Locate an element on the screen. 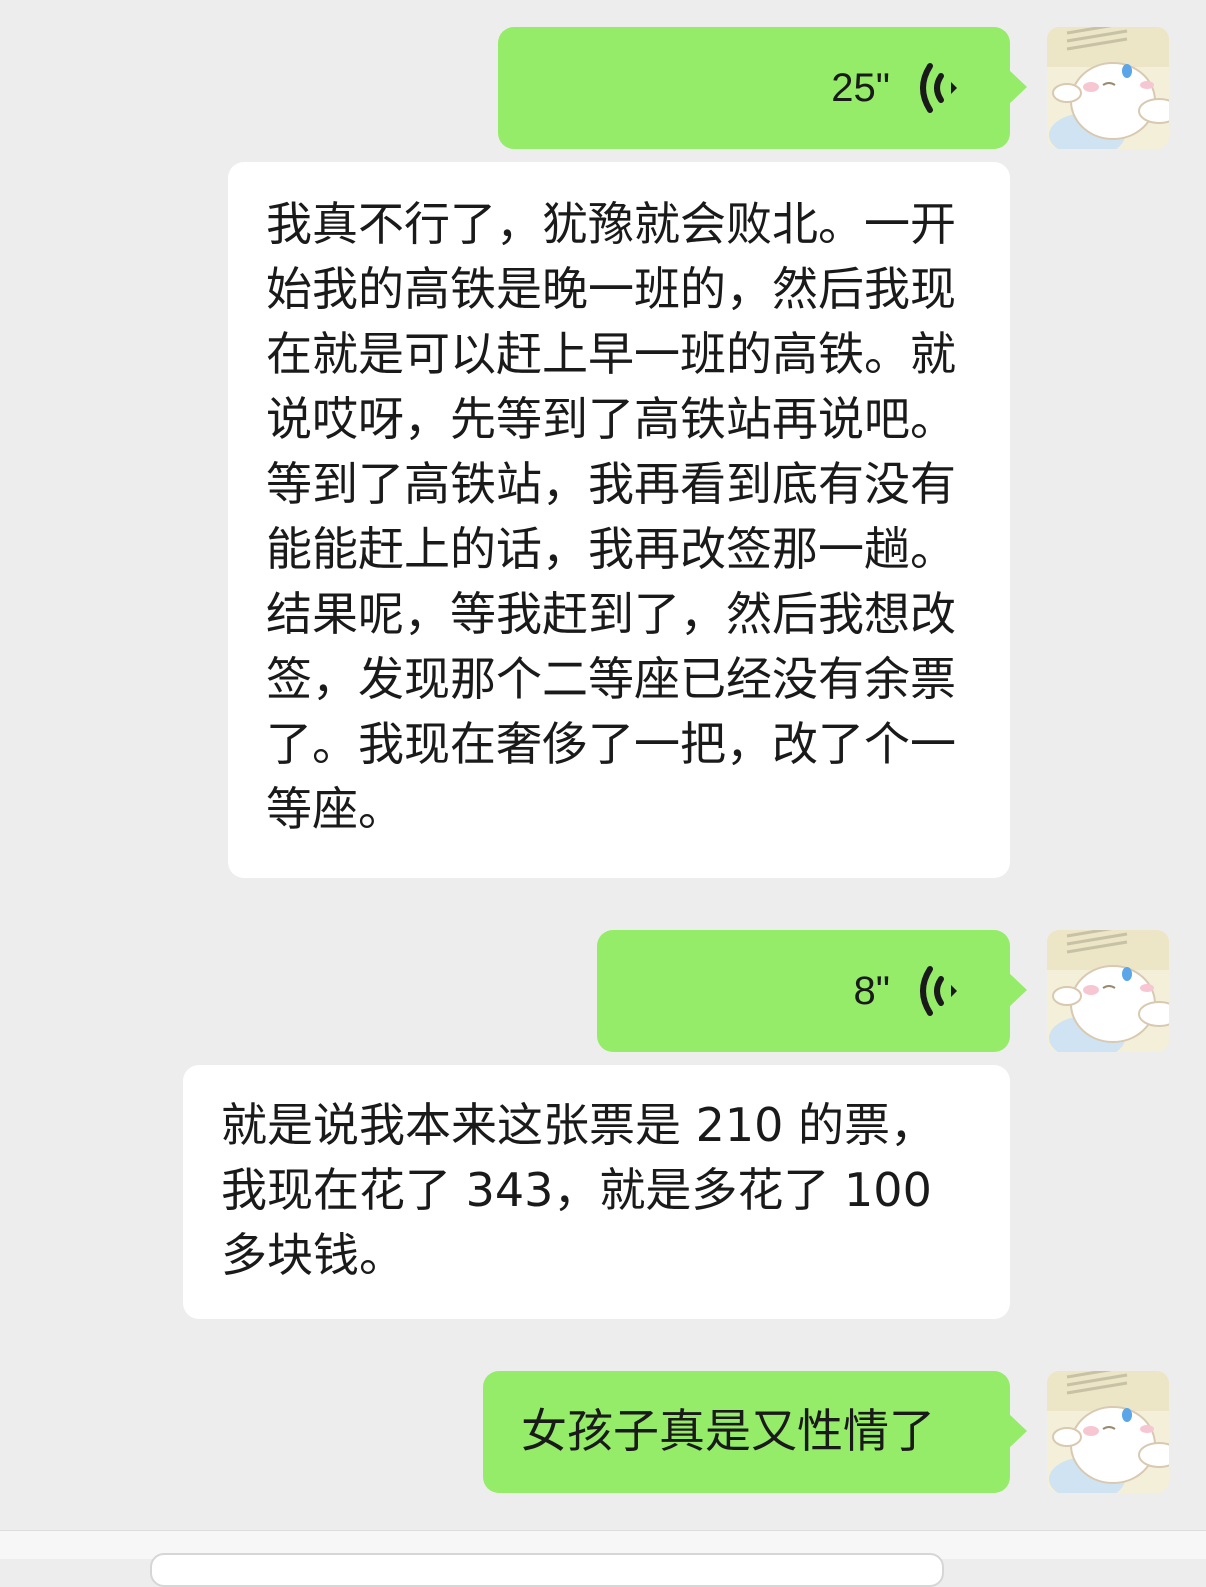  voice-duration: 25" is located at coordinates (860, 87).